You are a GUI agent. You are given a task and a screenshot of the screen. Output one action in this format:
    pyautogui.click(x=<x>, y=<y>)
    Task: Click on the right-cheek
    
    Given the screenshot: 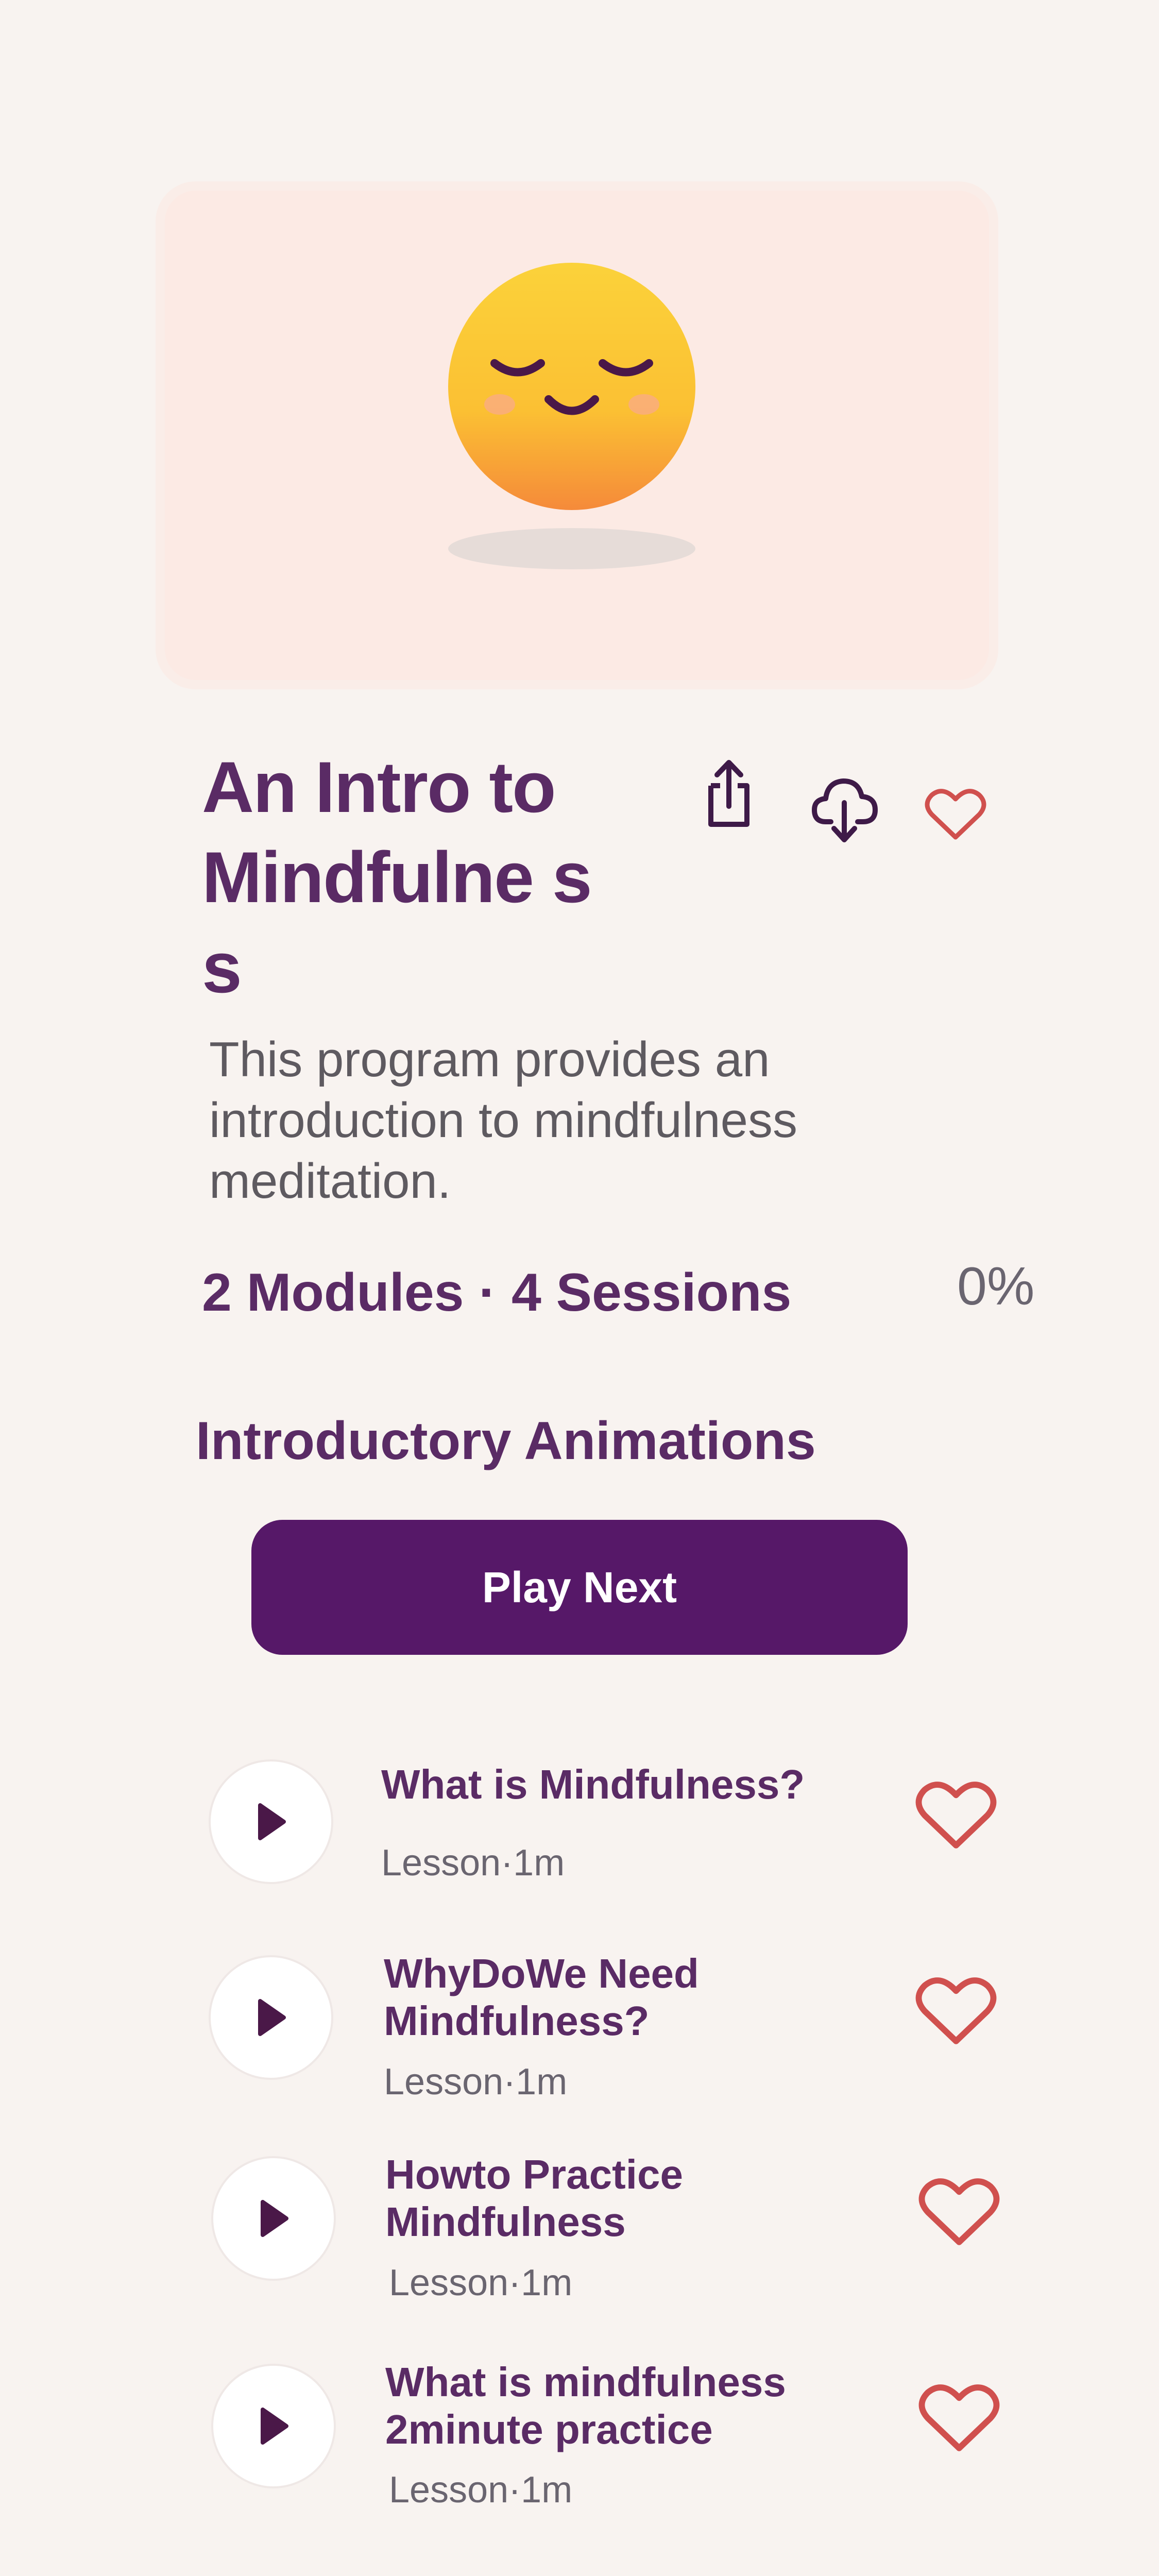 What is the action you would take?
    pyautogui.click(x=643, y=404)
    